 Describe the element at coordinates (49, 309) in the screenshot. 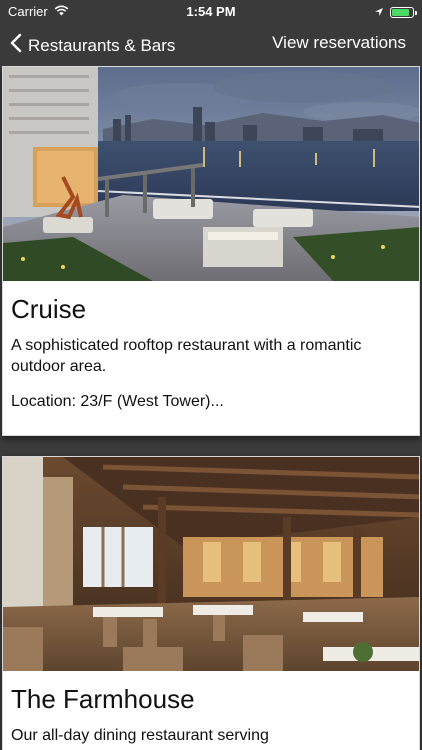

I see `restaurant-name: Cruise` at that location.